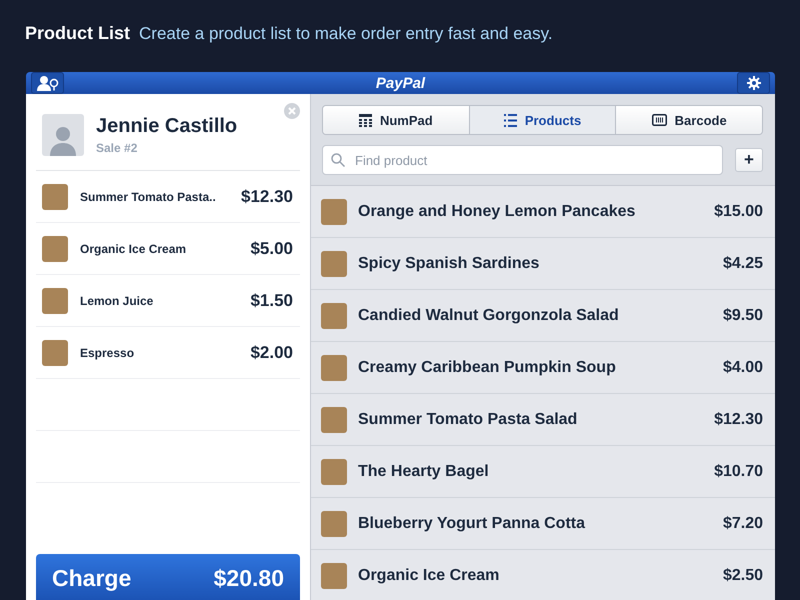 The image size is (800, 600). What do you see at coordinates (749, 160) in the screenshot?
I see `add-button: +` at bounding box center [749, 160].